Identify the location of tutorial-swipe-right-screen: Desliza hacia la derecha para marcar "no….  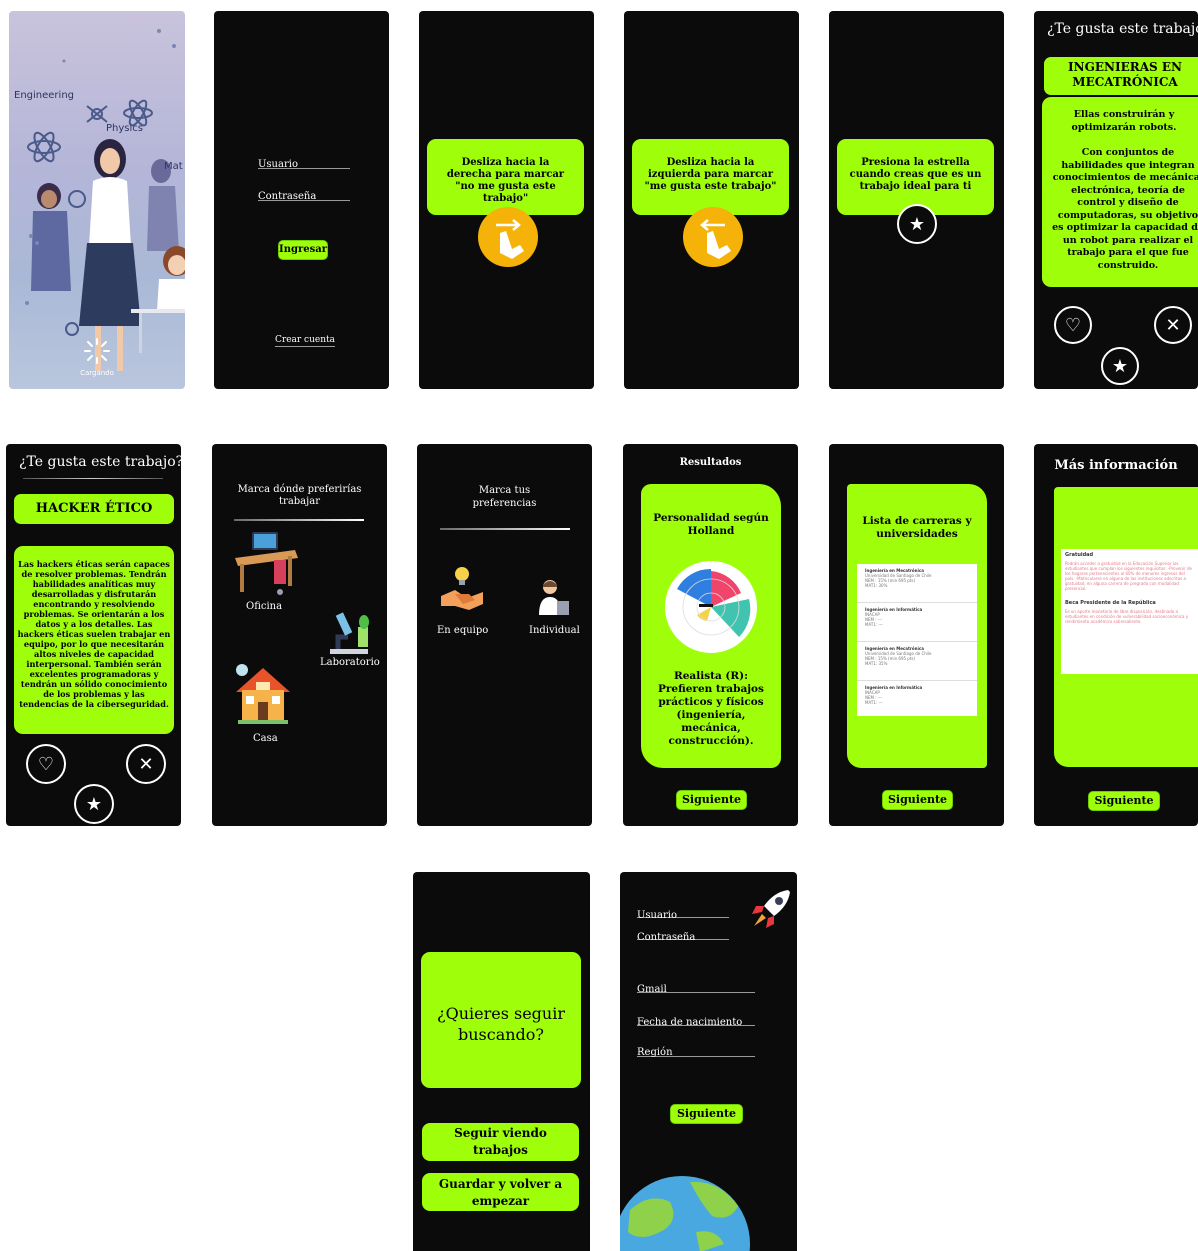
(506, 200).